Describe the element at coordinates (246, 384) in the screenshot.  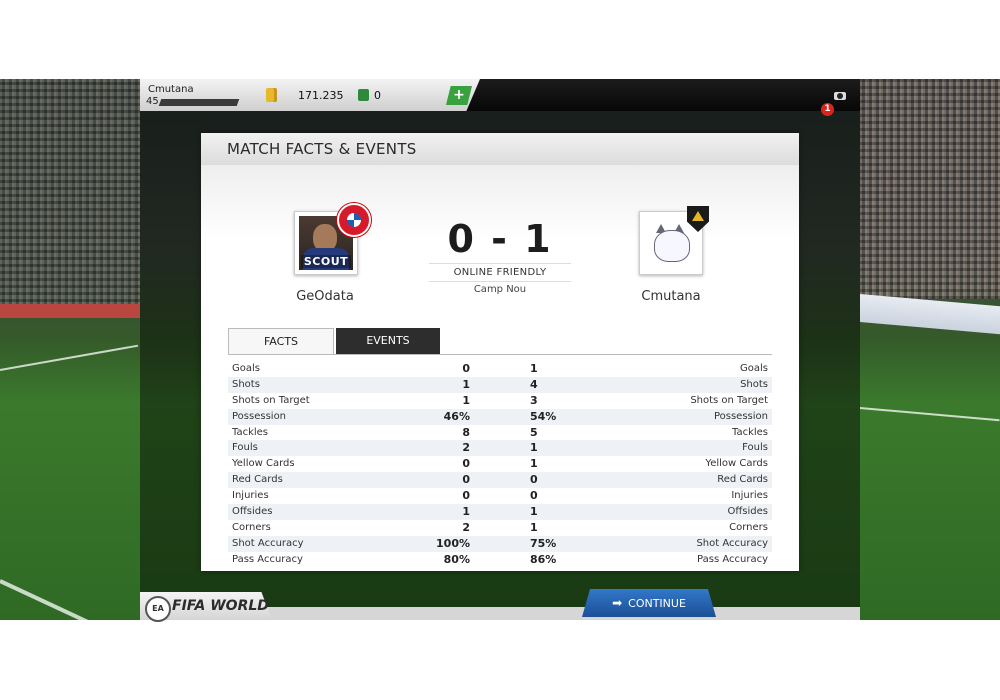
I see `stat-label-home: Shots` at that location.